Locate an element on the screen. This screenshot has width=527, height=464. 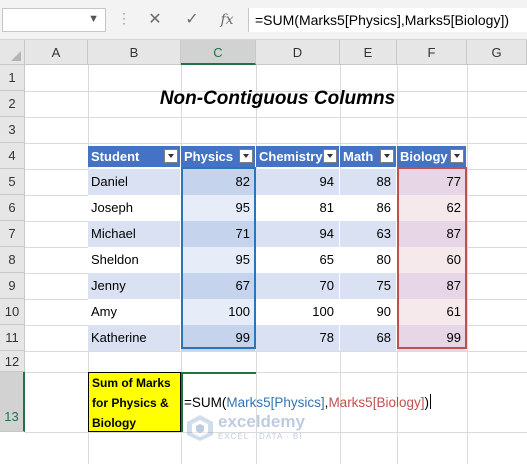
table-cell-chemistry: 65 is located at coordinates (298, 260).